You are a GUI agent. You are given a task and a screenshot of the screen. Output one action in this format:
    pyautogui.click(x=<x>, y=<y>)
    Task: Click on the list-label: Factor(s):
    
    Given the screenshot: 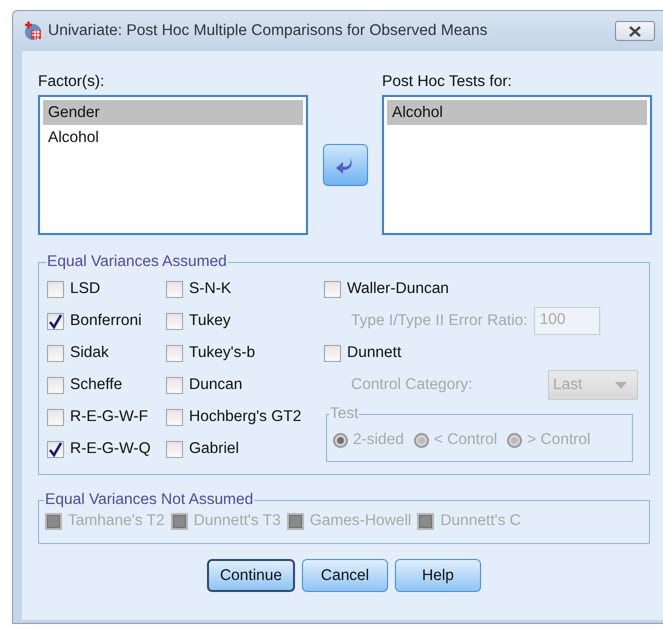 What is the action you would take?
    pyautogui.click(x=72, y=82)
    